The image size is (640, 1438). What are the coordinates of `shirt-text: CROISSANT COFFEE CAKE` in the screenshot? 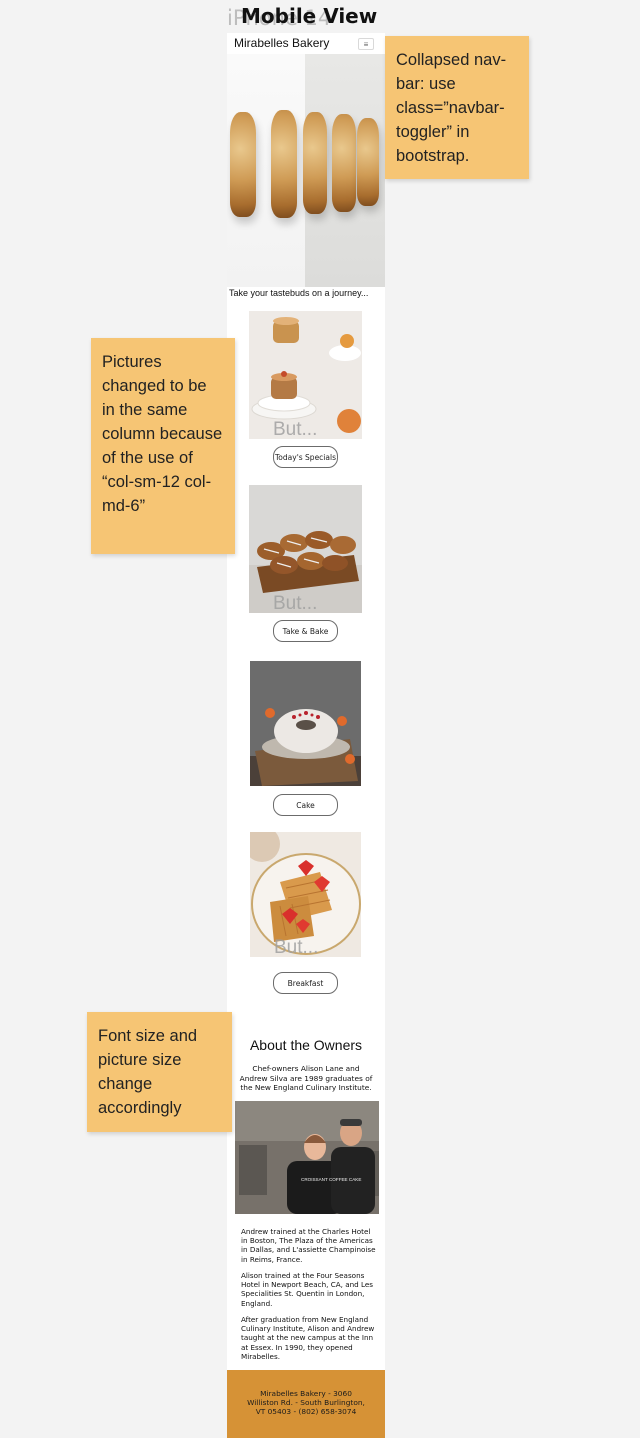 It's located at (331, 1179).